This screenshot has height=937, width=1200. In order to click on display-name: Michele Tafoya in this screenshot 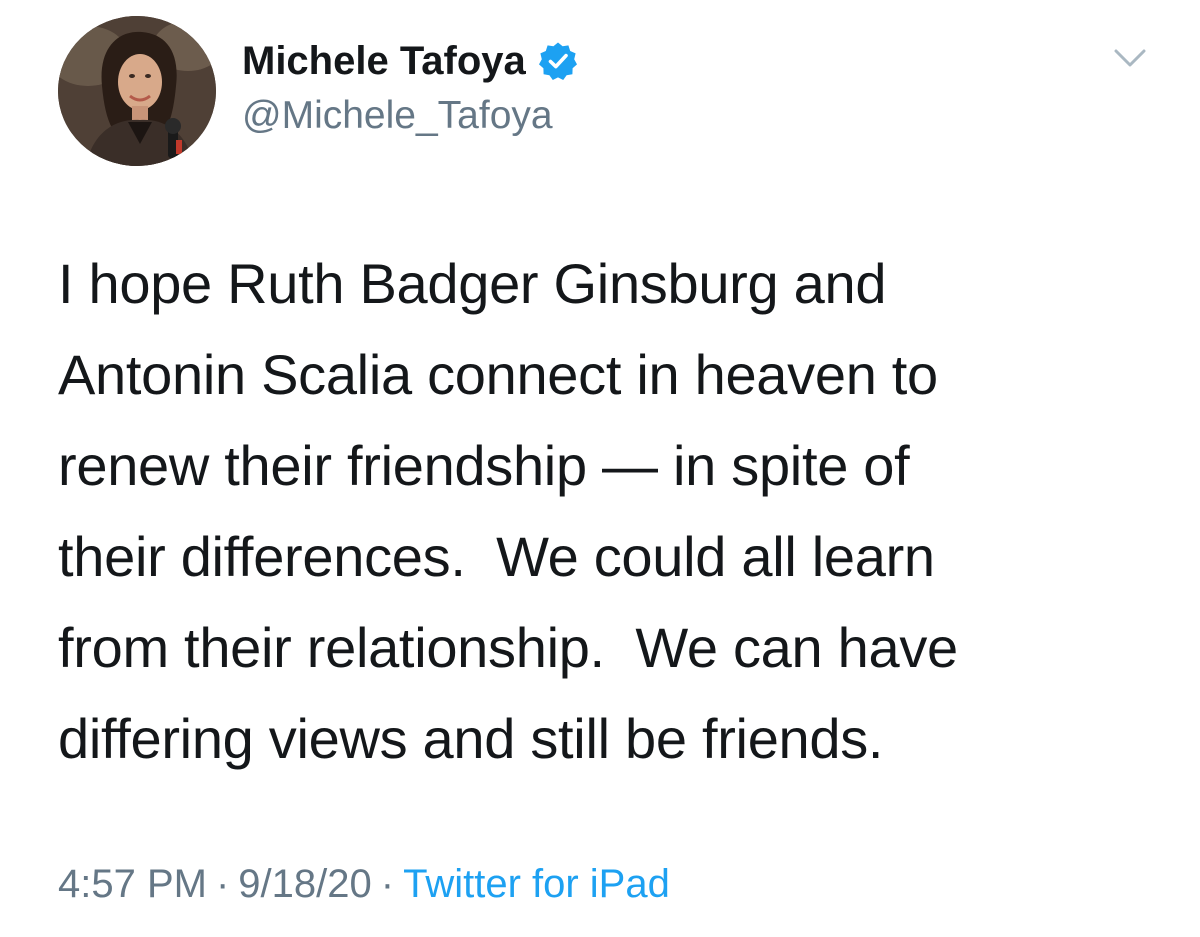, I will do `click(384, 61)`.